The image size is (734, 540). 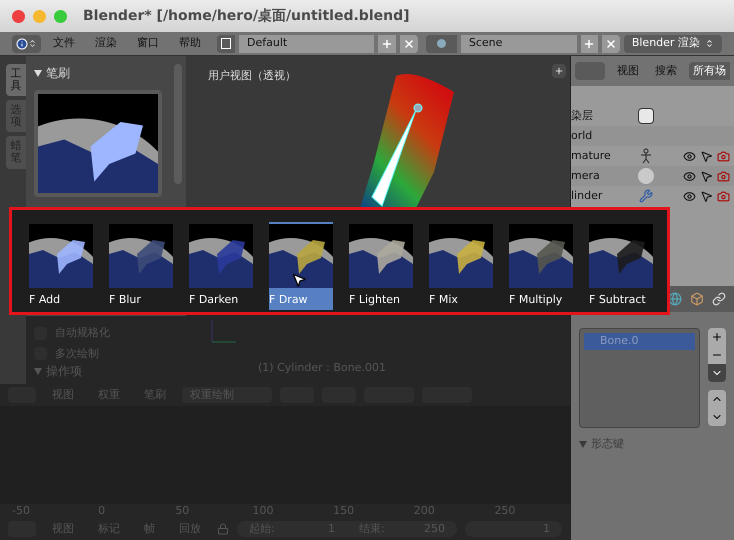 What do you see at coordinates (719, 299) in the screenshot?
I see `link-icon` at bounding box center [719, 299].